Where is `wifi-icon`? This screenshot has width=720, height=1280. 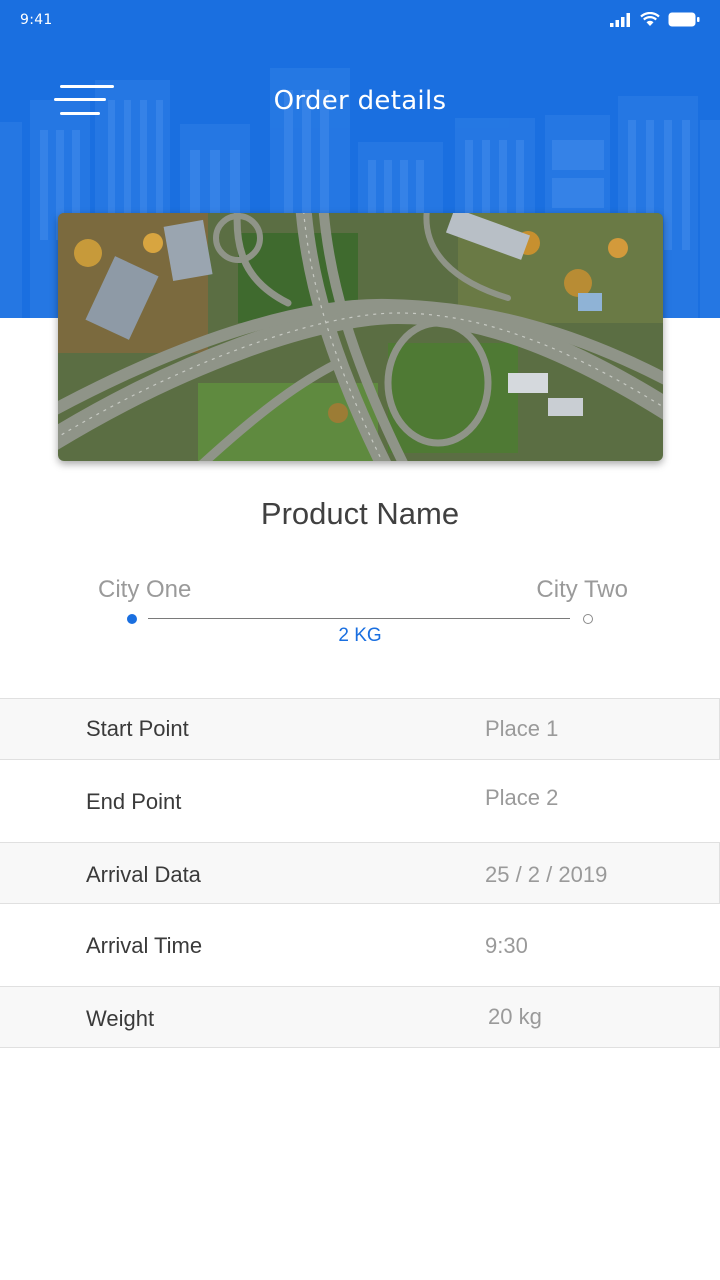
wifi-icon is located at coordinates (650, 19).